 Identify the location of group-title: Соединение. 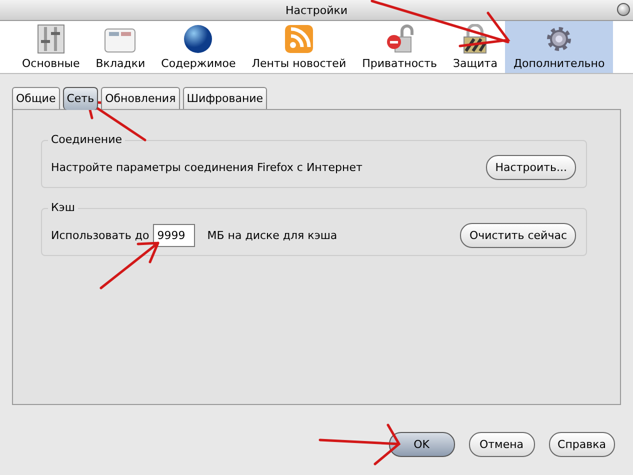
(87, 139).